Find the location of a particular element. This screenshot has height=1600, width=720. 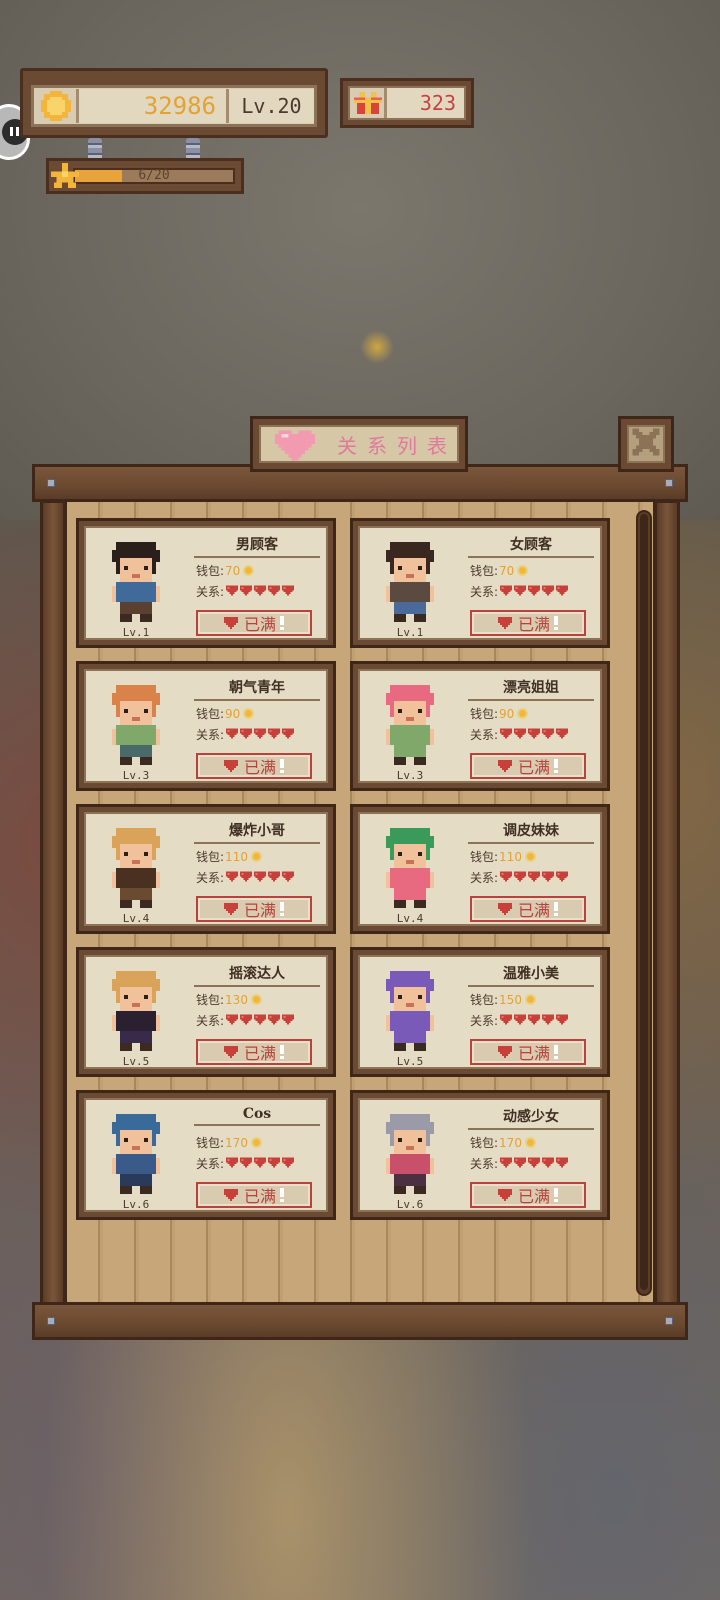

relation-label: 关系: is located at coordinates (210, 1164).